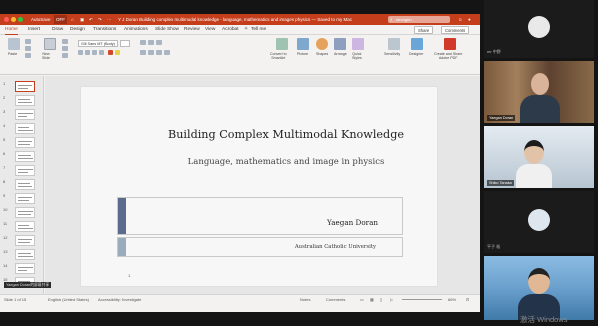 This screenshot has height=326, width=598. What do you see at coordinates (303, 47) in the screenshot?
I see `picture-button: Picture` at bounding box center [303, 47].